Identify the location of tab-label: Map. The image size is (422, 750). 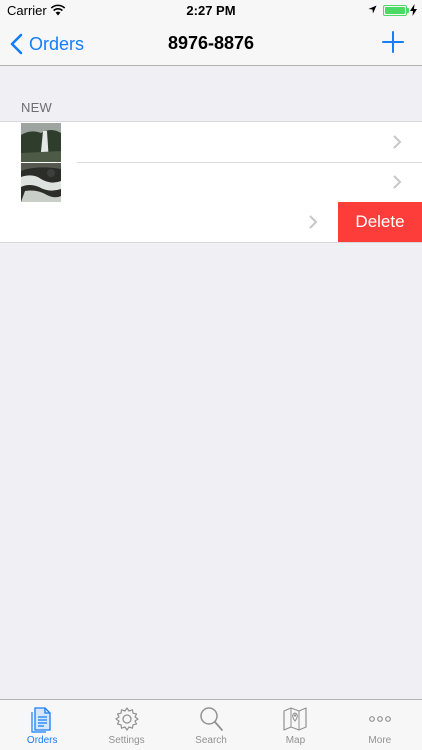
(295, 740).